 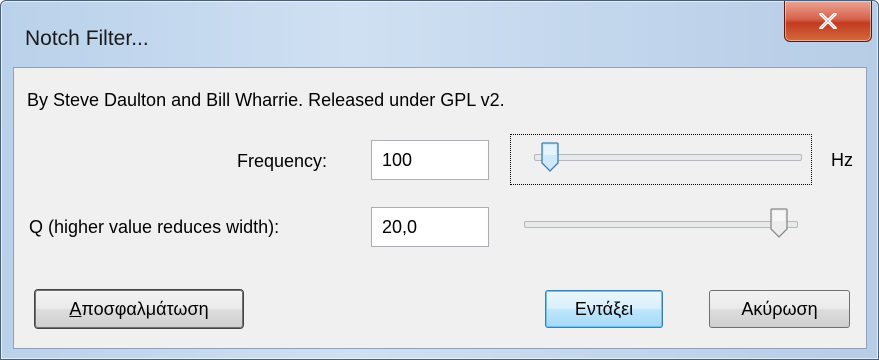 I want to click on debug-button-mnemonic: Α, so click(x=75, y=308).